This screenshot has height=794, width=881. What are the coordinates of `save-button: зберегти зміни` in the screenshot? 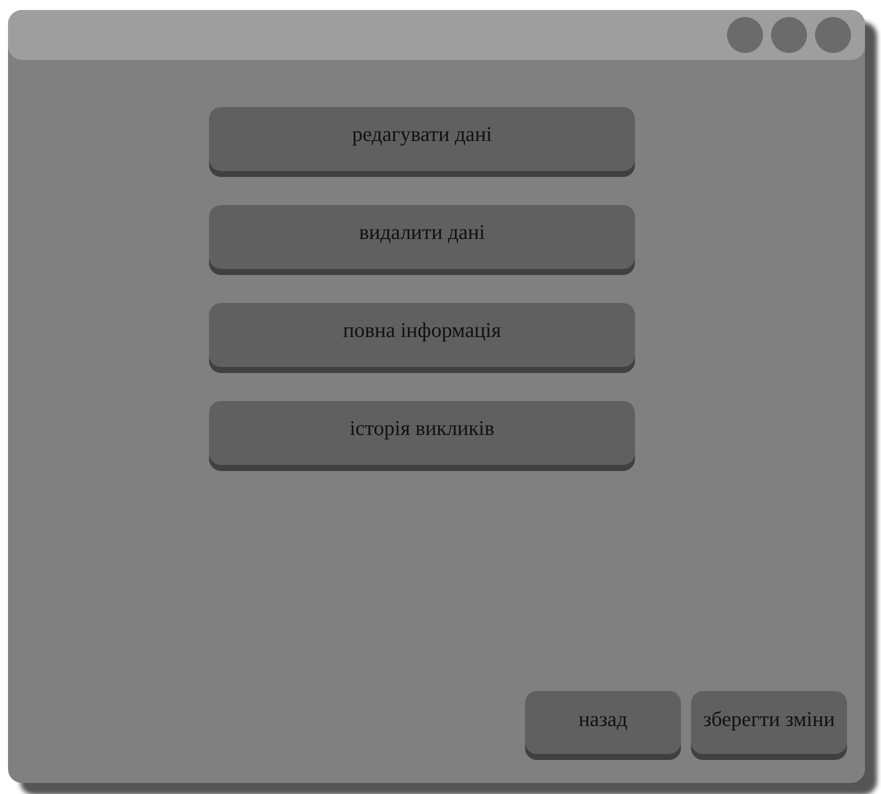 It's located at (769, 722).